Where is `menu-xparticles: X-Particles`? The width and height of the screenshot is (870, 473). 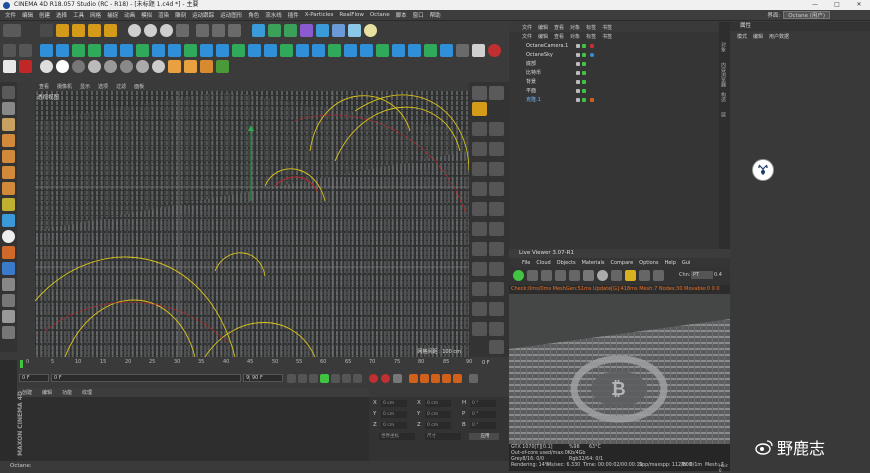 menu-xparticles: X-Particles is located at coordinates (319, 15).